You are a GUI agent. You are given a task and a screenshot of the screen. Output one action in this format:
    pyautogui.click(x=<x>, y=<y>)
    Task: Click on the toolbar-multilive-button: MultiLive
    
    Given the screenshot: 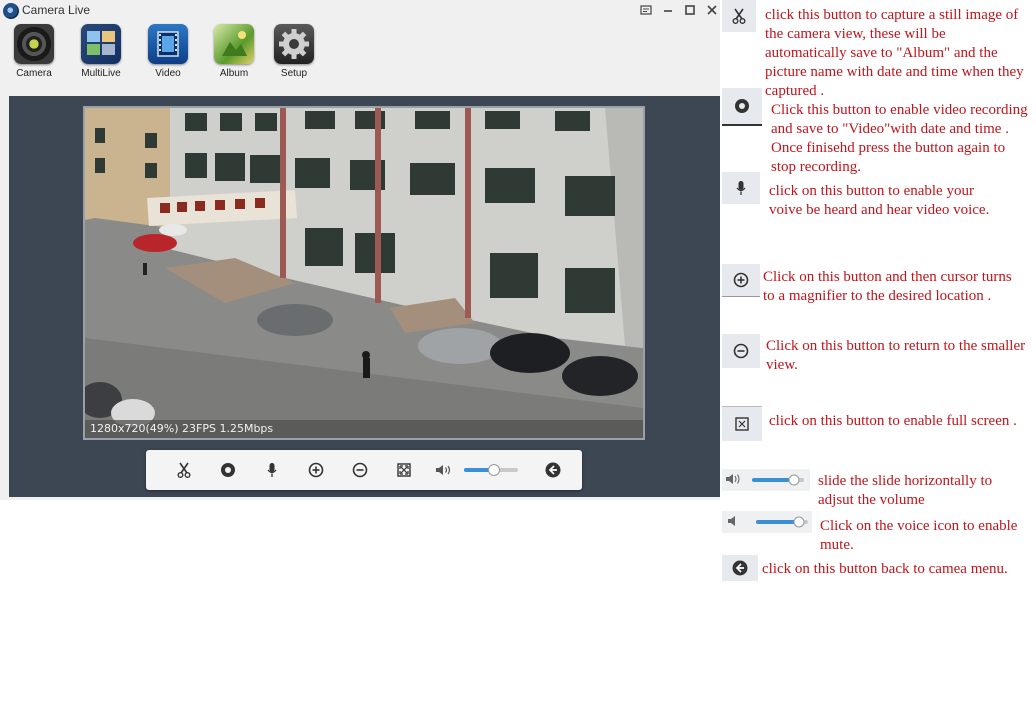 What is the action you would take?
    pyautogui.click(x=101, y=51)
    